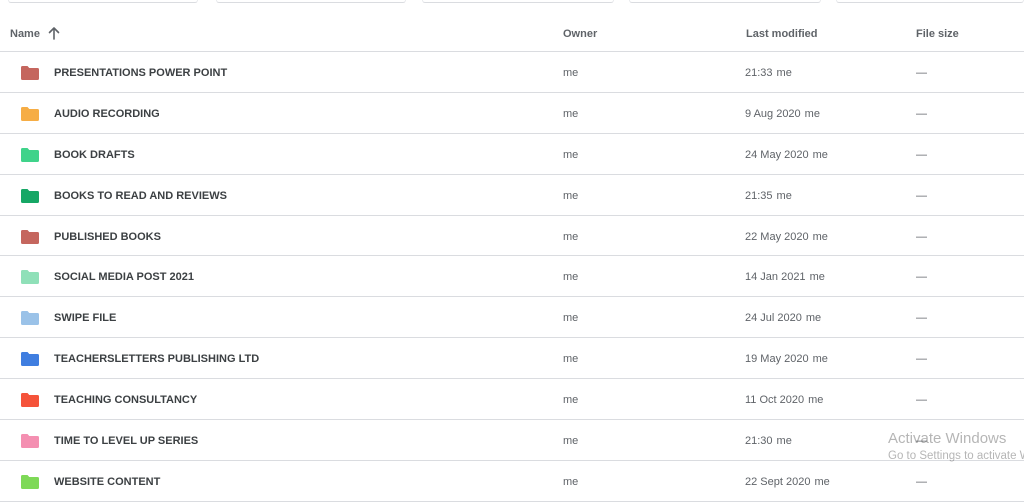 The height and width of the screenshot is (502, 1024). I want to click on file-last-modified: 9 Aug 2020 me, so click(782, 114).